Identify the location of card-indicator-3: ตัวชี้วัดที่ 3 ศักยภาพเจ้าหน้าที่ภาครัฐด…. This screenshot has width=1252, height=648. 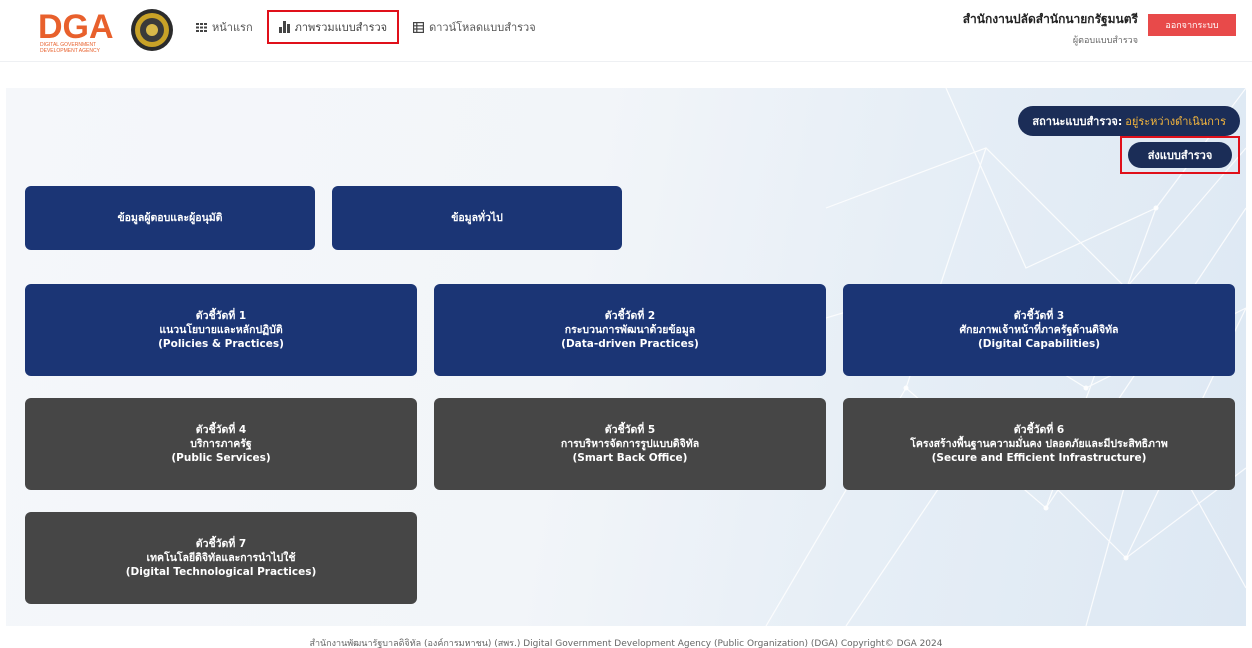
(1039, 330).